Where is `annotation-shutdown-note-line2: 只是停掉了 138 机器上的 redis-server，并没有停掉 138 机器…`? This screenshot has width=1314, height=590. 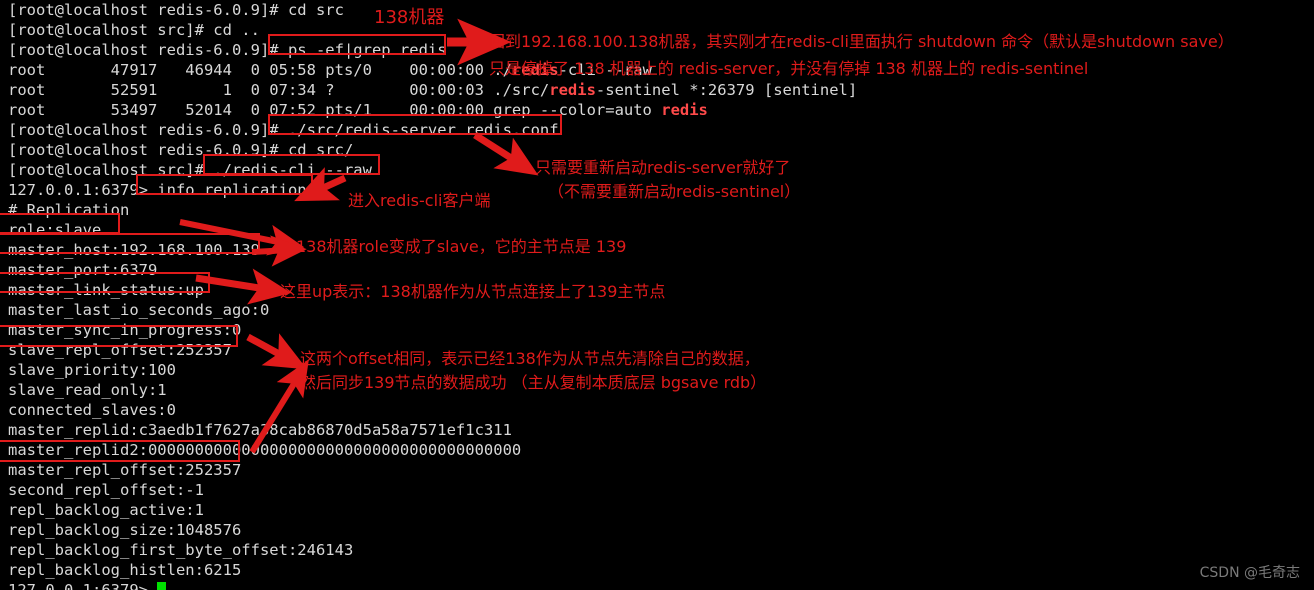 annotation-shutdown-note-line2: 只是停掉了 138 机器上的 redis-server，并没有停掉 138 机器… is located at coordinates (789, 68).